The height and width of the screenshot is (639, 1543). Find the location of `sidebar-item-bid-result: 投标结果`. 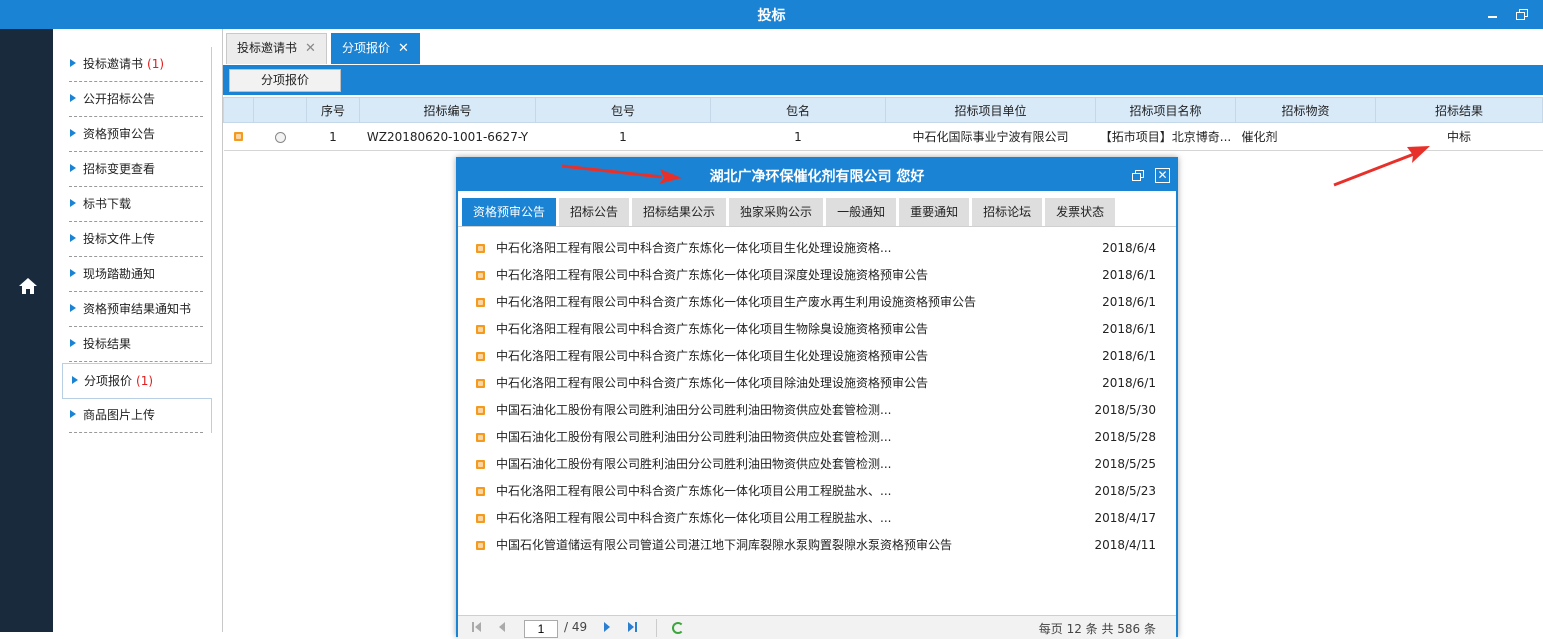

sidebar-item-bid-result: 投标结果 is located at coordinates (136, 344).